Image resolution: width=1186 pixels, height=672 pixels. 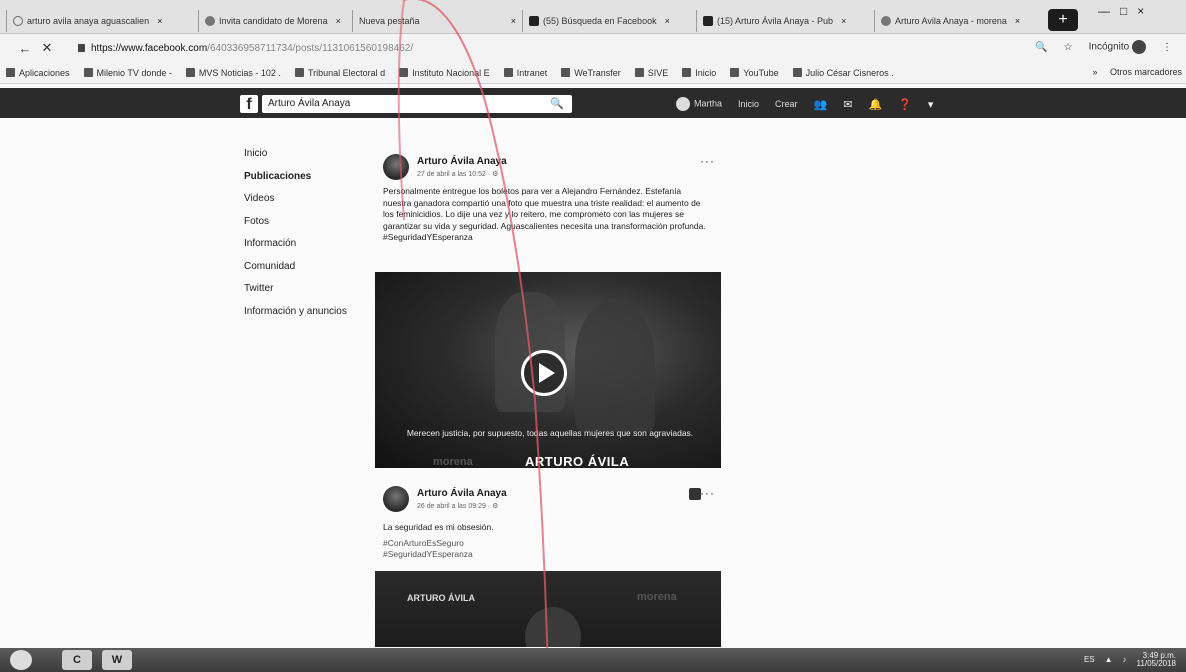 I want to click on menu-icon: ▾, so click(x=931, y=104).